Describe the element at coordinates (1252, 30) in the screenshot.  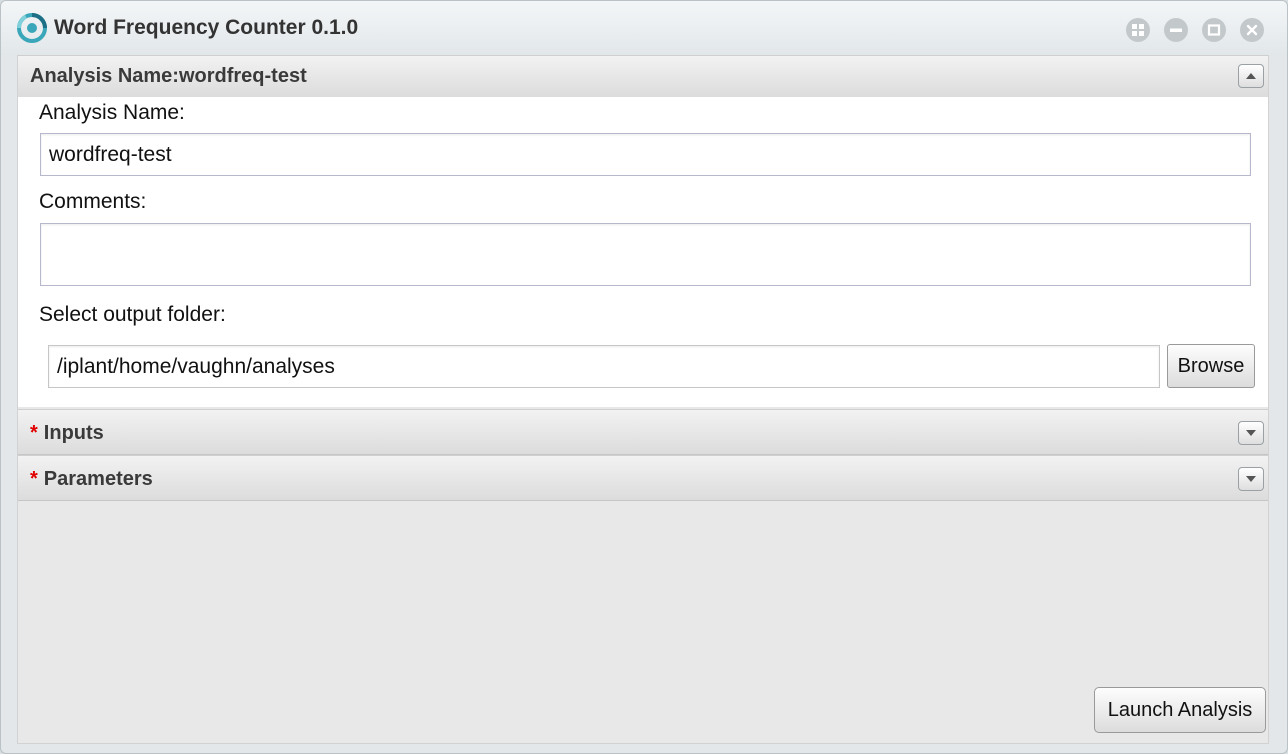
I see `close-icon` at that location.